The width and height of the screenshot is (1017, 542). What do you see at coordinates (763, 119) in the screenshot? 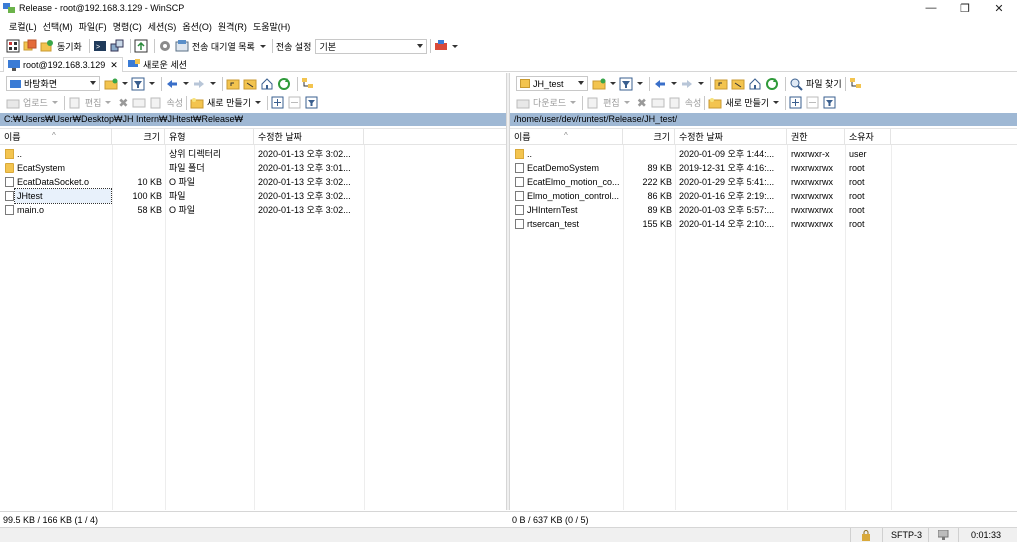
I see `remote-path-bar: /home/user/dev/runtest/Release/JH_test/` at bounding box center [763, 119].